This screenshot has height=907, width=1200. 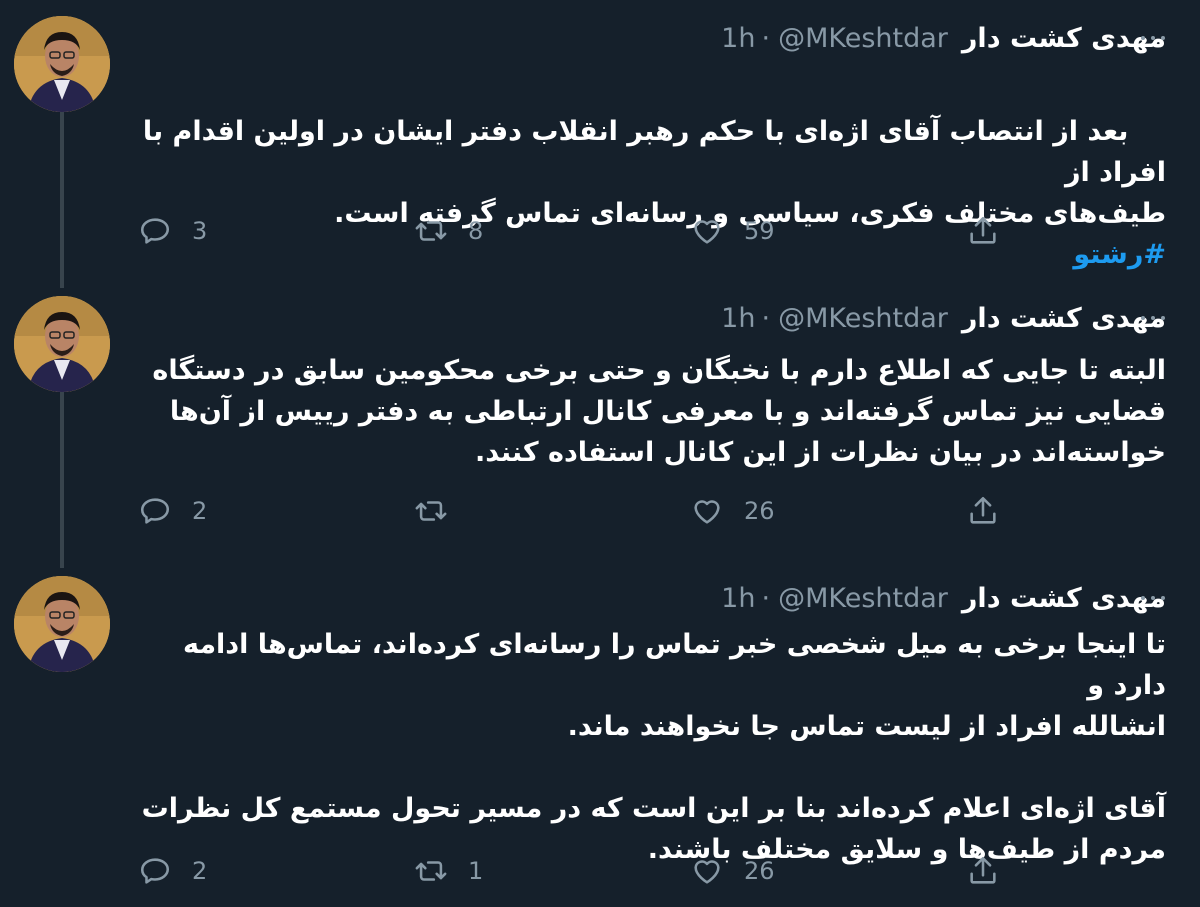 I want to click on retweet-button: 8, so click(x=448, y=231).